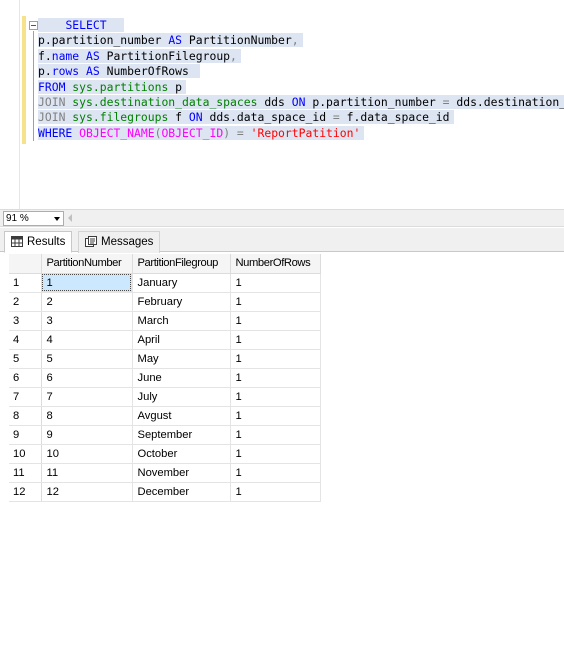 Image resolution: width=564 pixels, height=655 pixels. Describe the element at coordinates (181, 359) in the screenshot. I see `grid-cell: May` at that location.